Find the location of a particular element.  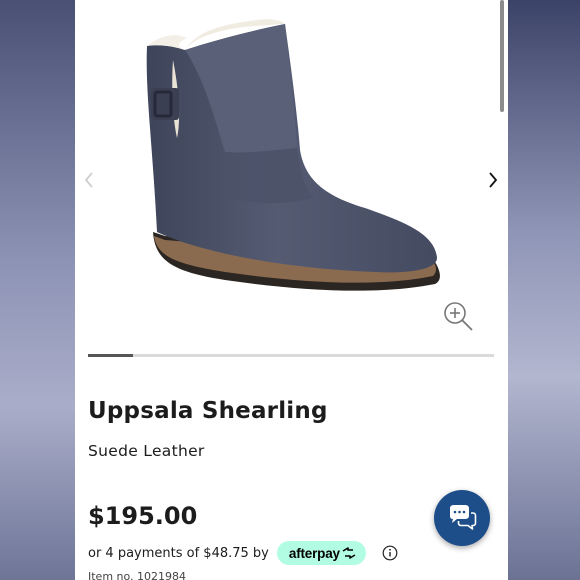

zoom-button is located at coordinates (459, 317).